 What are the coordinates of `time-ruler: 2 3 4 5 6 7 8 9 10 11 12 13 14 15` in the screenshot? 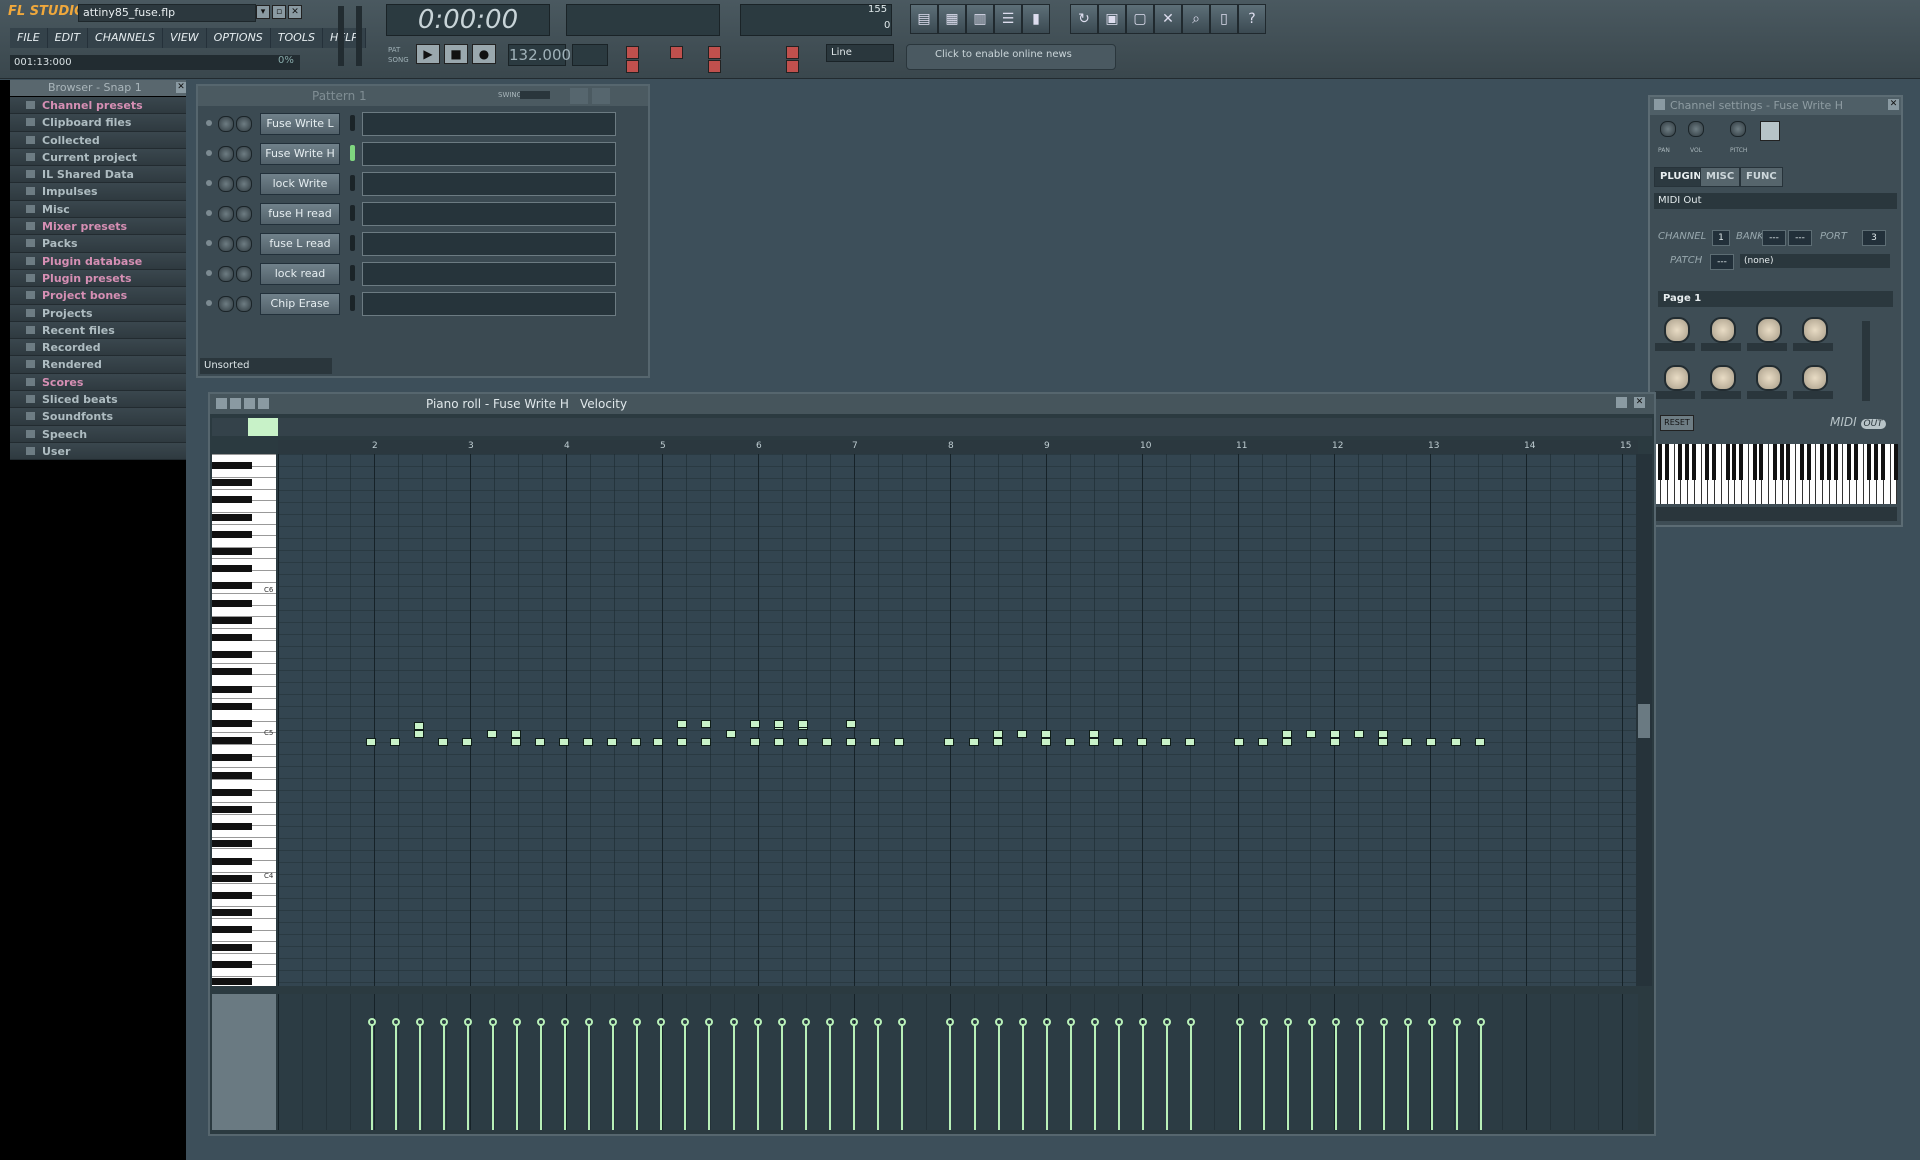 It's located at (958, 447).